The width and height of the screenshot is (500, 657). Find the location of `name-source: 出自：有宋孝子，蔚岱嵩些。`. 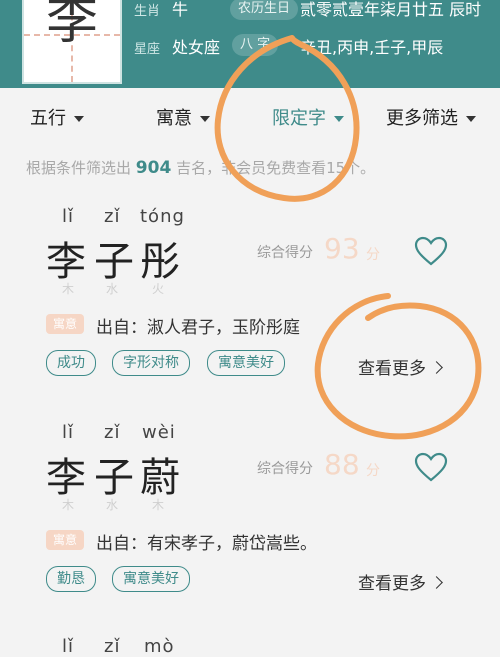

name-source: 出自：有宋孝子，蔚岱嵩些。 is located at coordinates (206, 544).